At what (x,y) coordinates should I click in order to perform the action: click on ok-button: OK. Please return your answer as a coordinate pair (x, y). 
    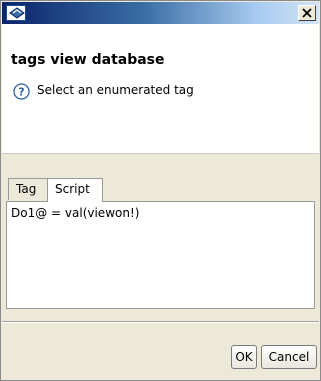
    Looking at the image, I should click on (244, 357).